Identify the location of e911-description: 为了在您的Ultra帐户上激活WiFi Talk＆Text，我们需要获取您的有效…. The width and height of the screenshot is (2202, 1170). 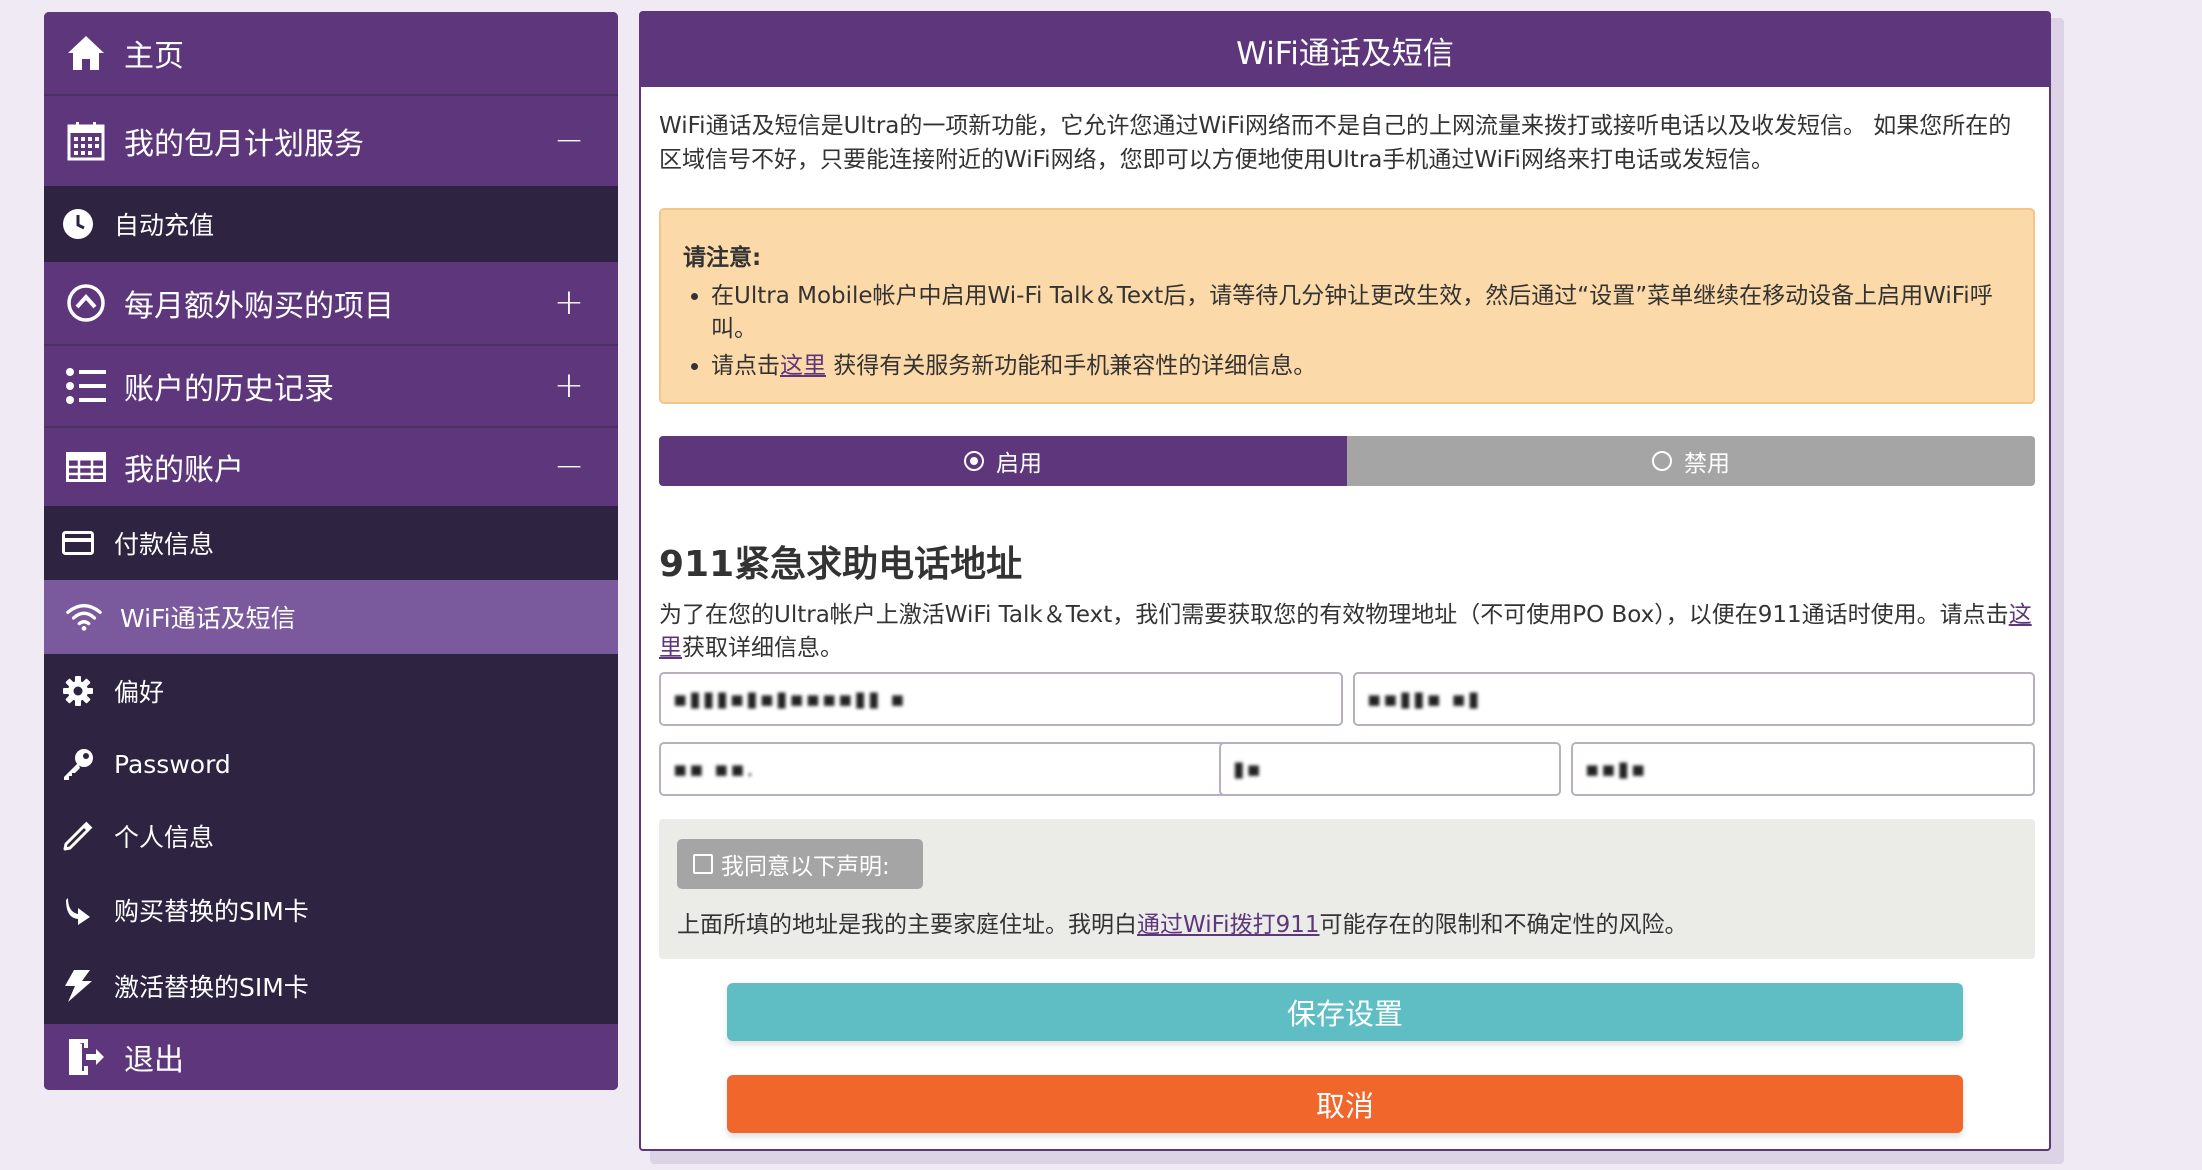
(1349, 632).